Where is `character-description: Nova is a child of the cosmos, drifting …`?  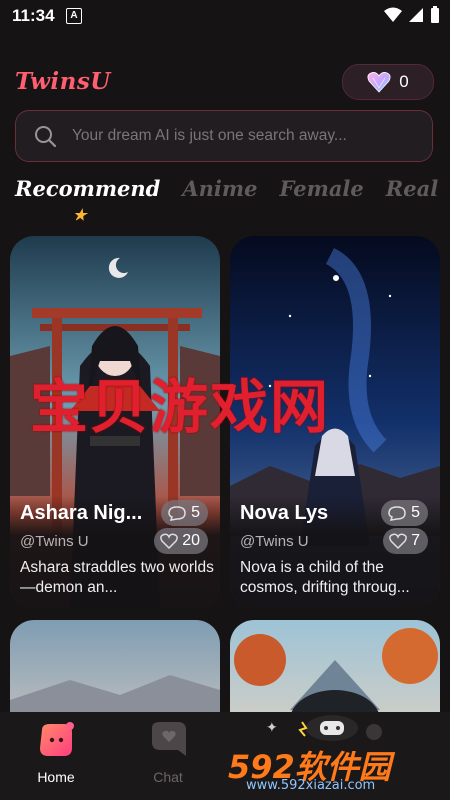 character-description: Nova is a child of the cosmos, drifting … is located at coordinates (325, 577).